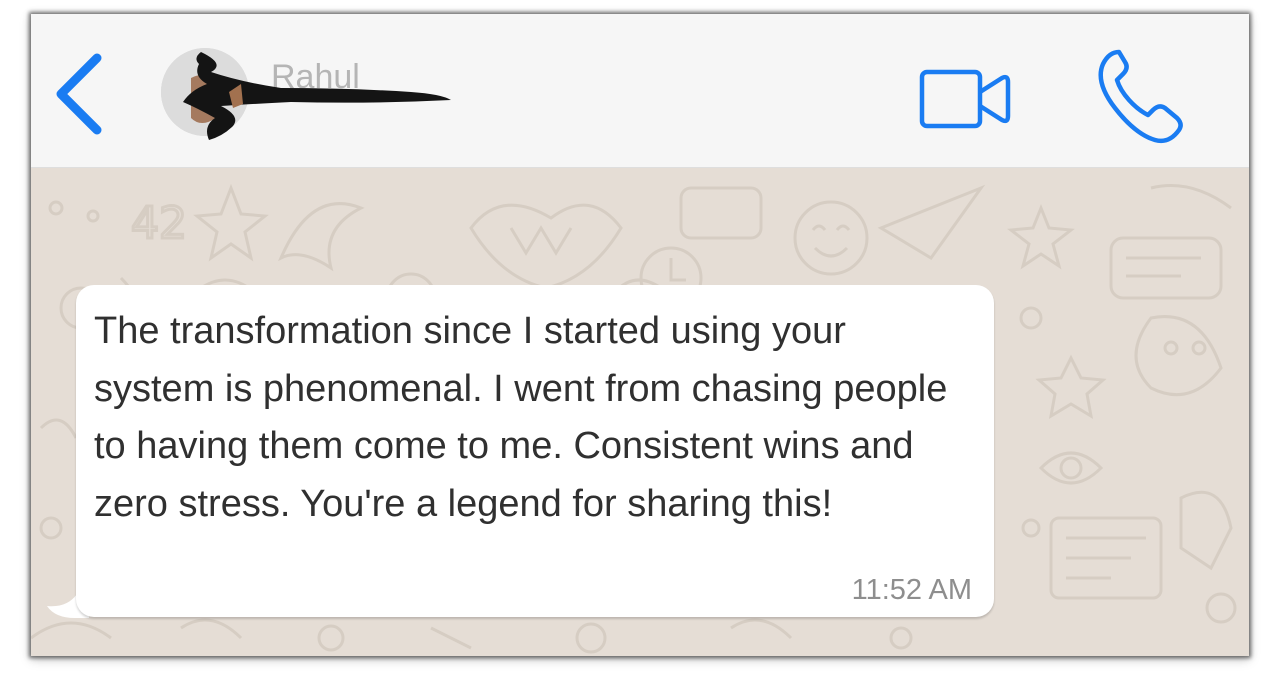  I want to click on avatar, so click(205, 92).